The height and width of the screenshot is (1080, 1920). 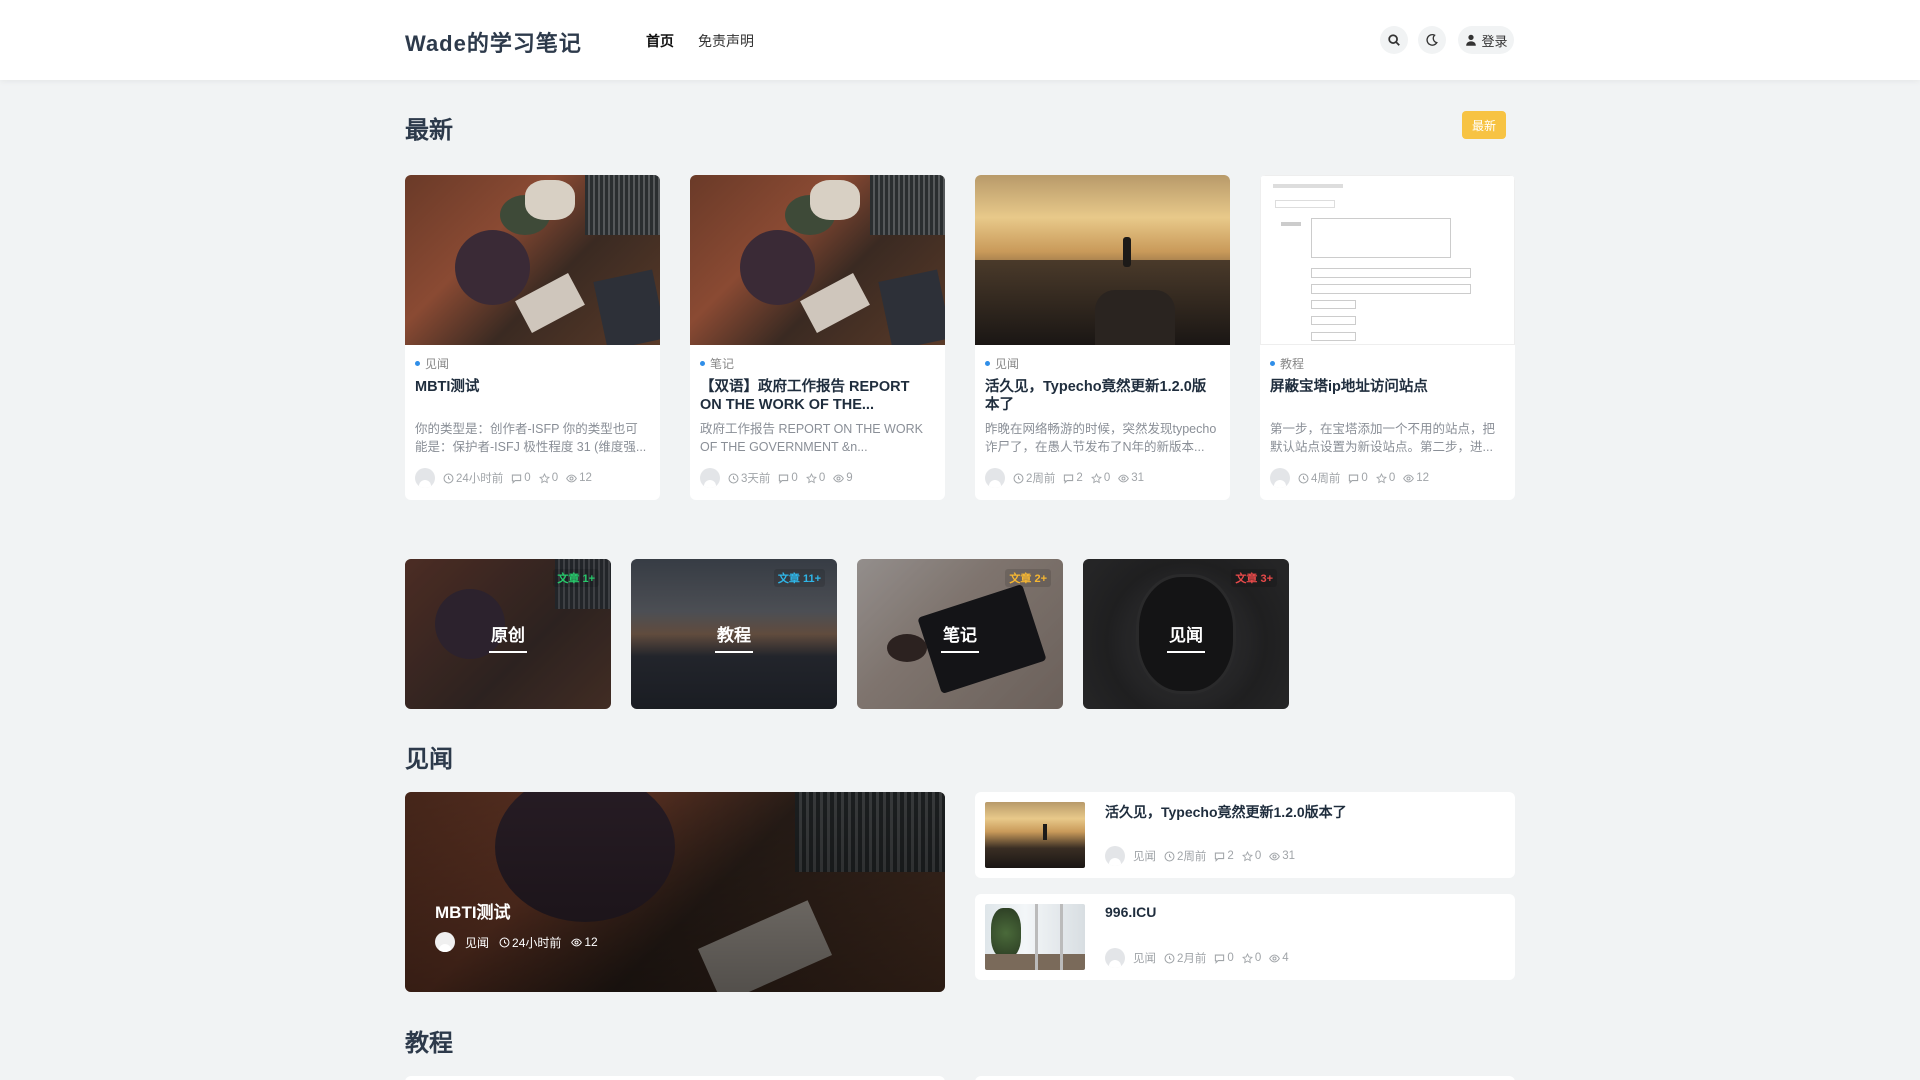 What do you see at coordinates (1471, 40) in the screenshot?
I see `user-icon` at bounding box center [1471, 40].